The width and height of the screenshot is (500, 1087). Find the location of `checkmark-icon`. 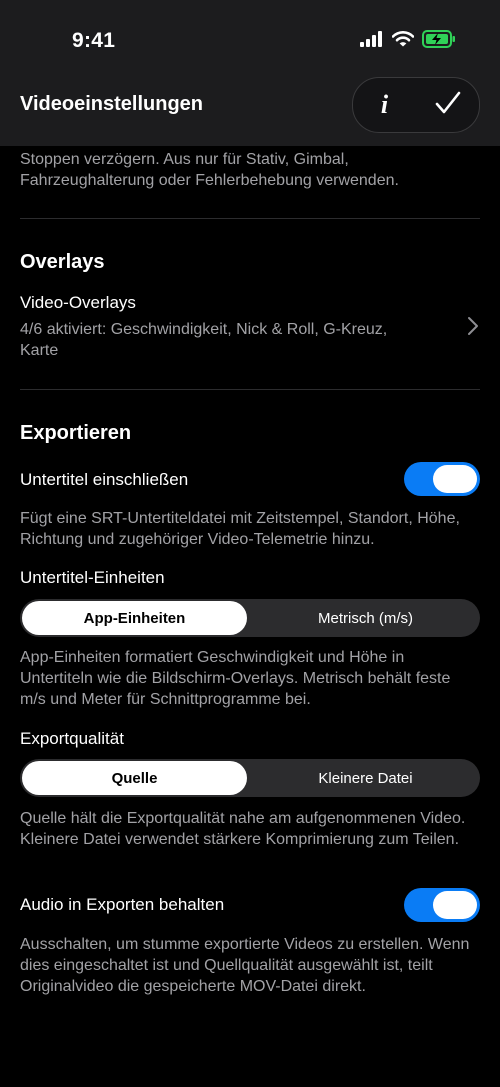

checkmark-icon is located at coordinates (448, 105).